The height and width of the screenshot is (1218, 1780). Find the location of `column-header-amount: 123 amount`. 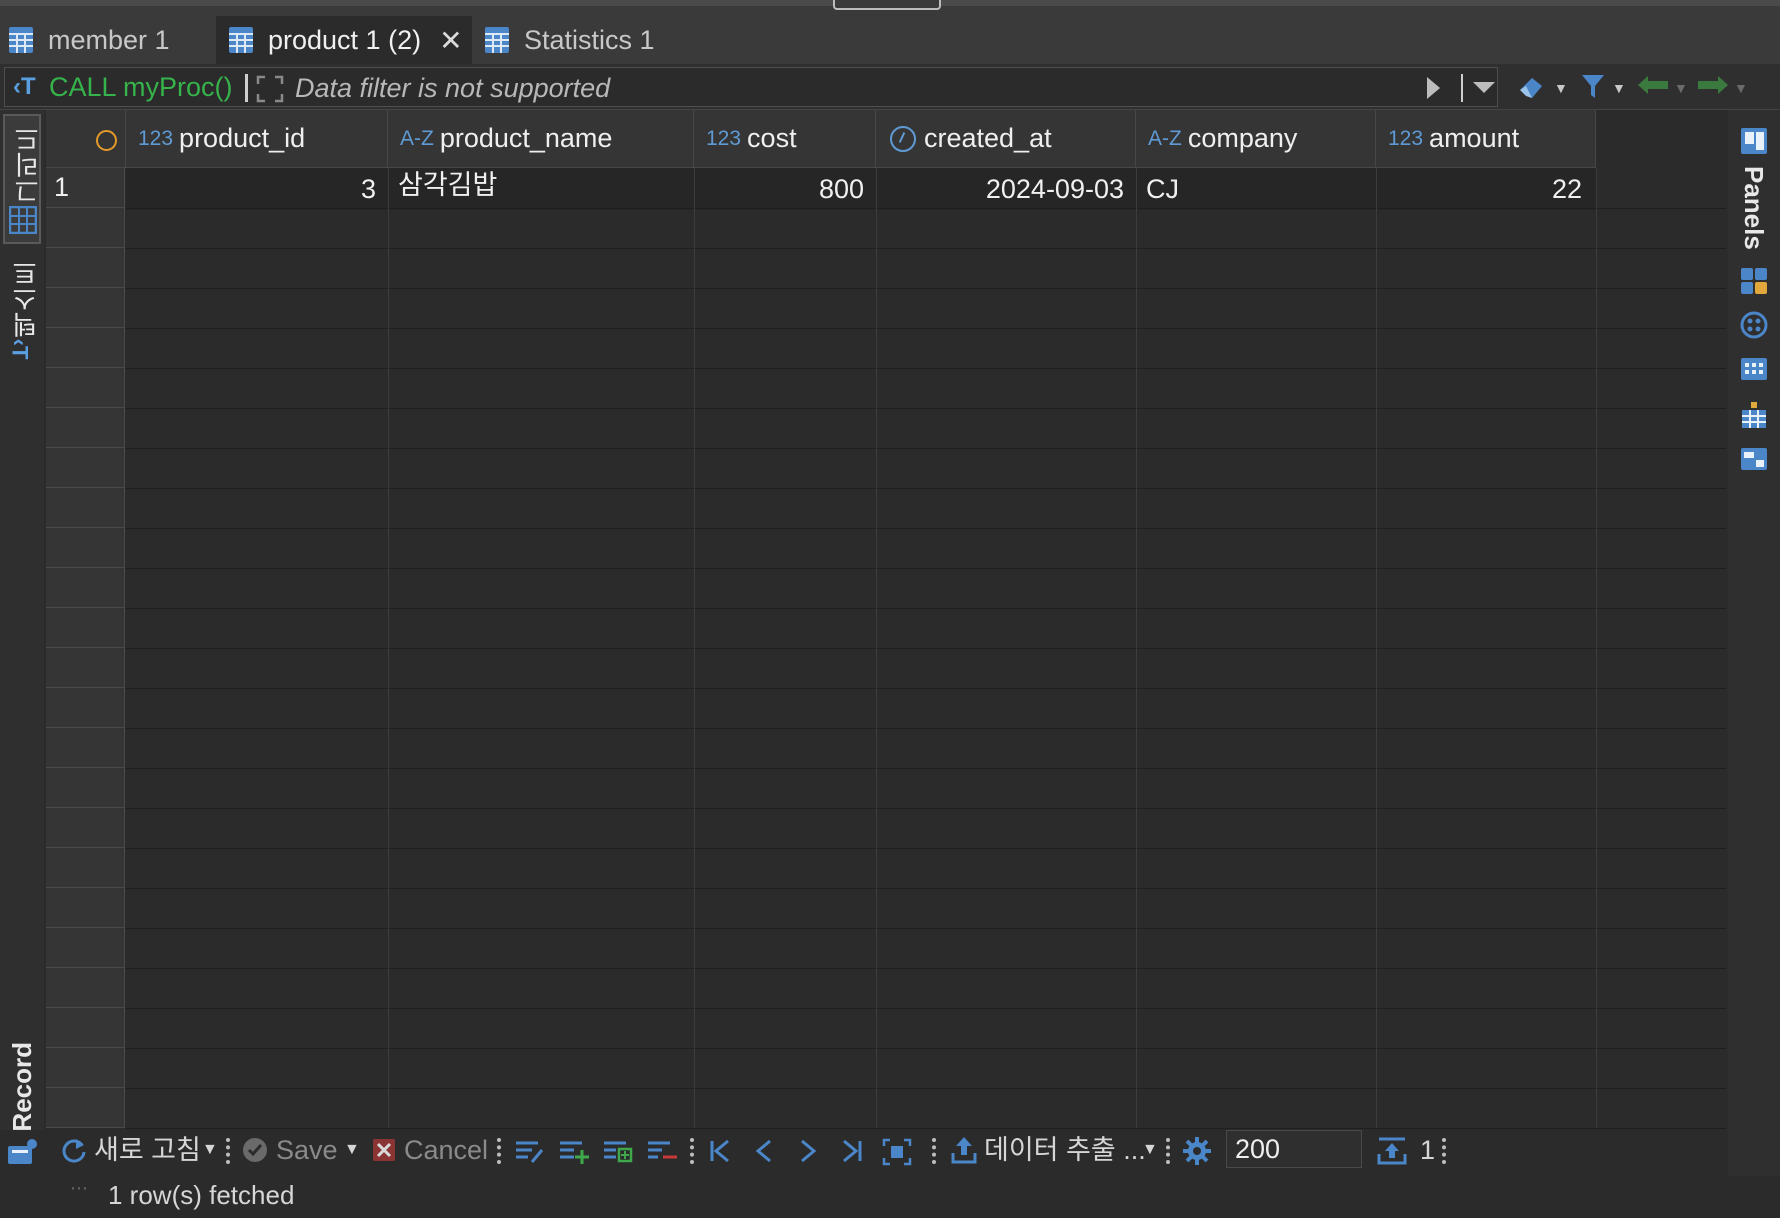

column-header-amount: 123 amount is located at coordinates (1486, 139).